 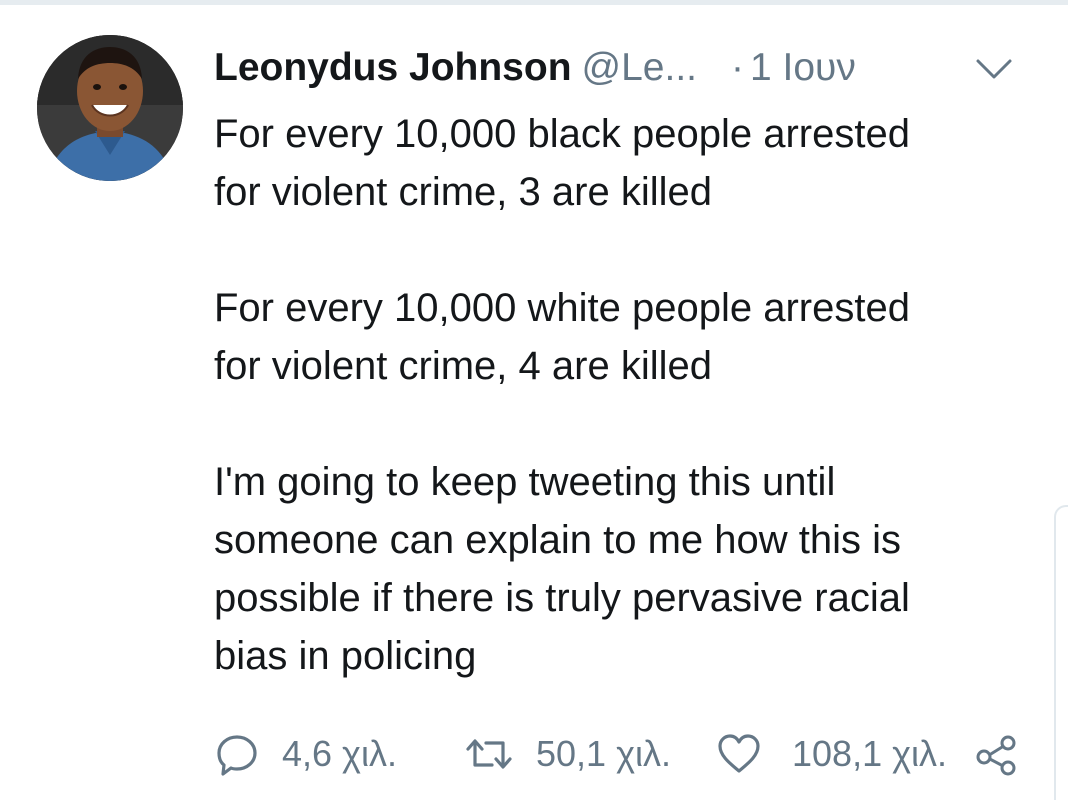 I want to click on retweet-count: 50,1 χιλ., so click(x=603, y=753).